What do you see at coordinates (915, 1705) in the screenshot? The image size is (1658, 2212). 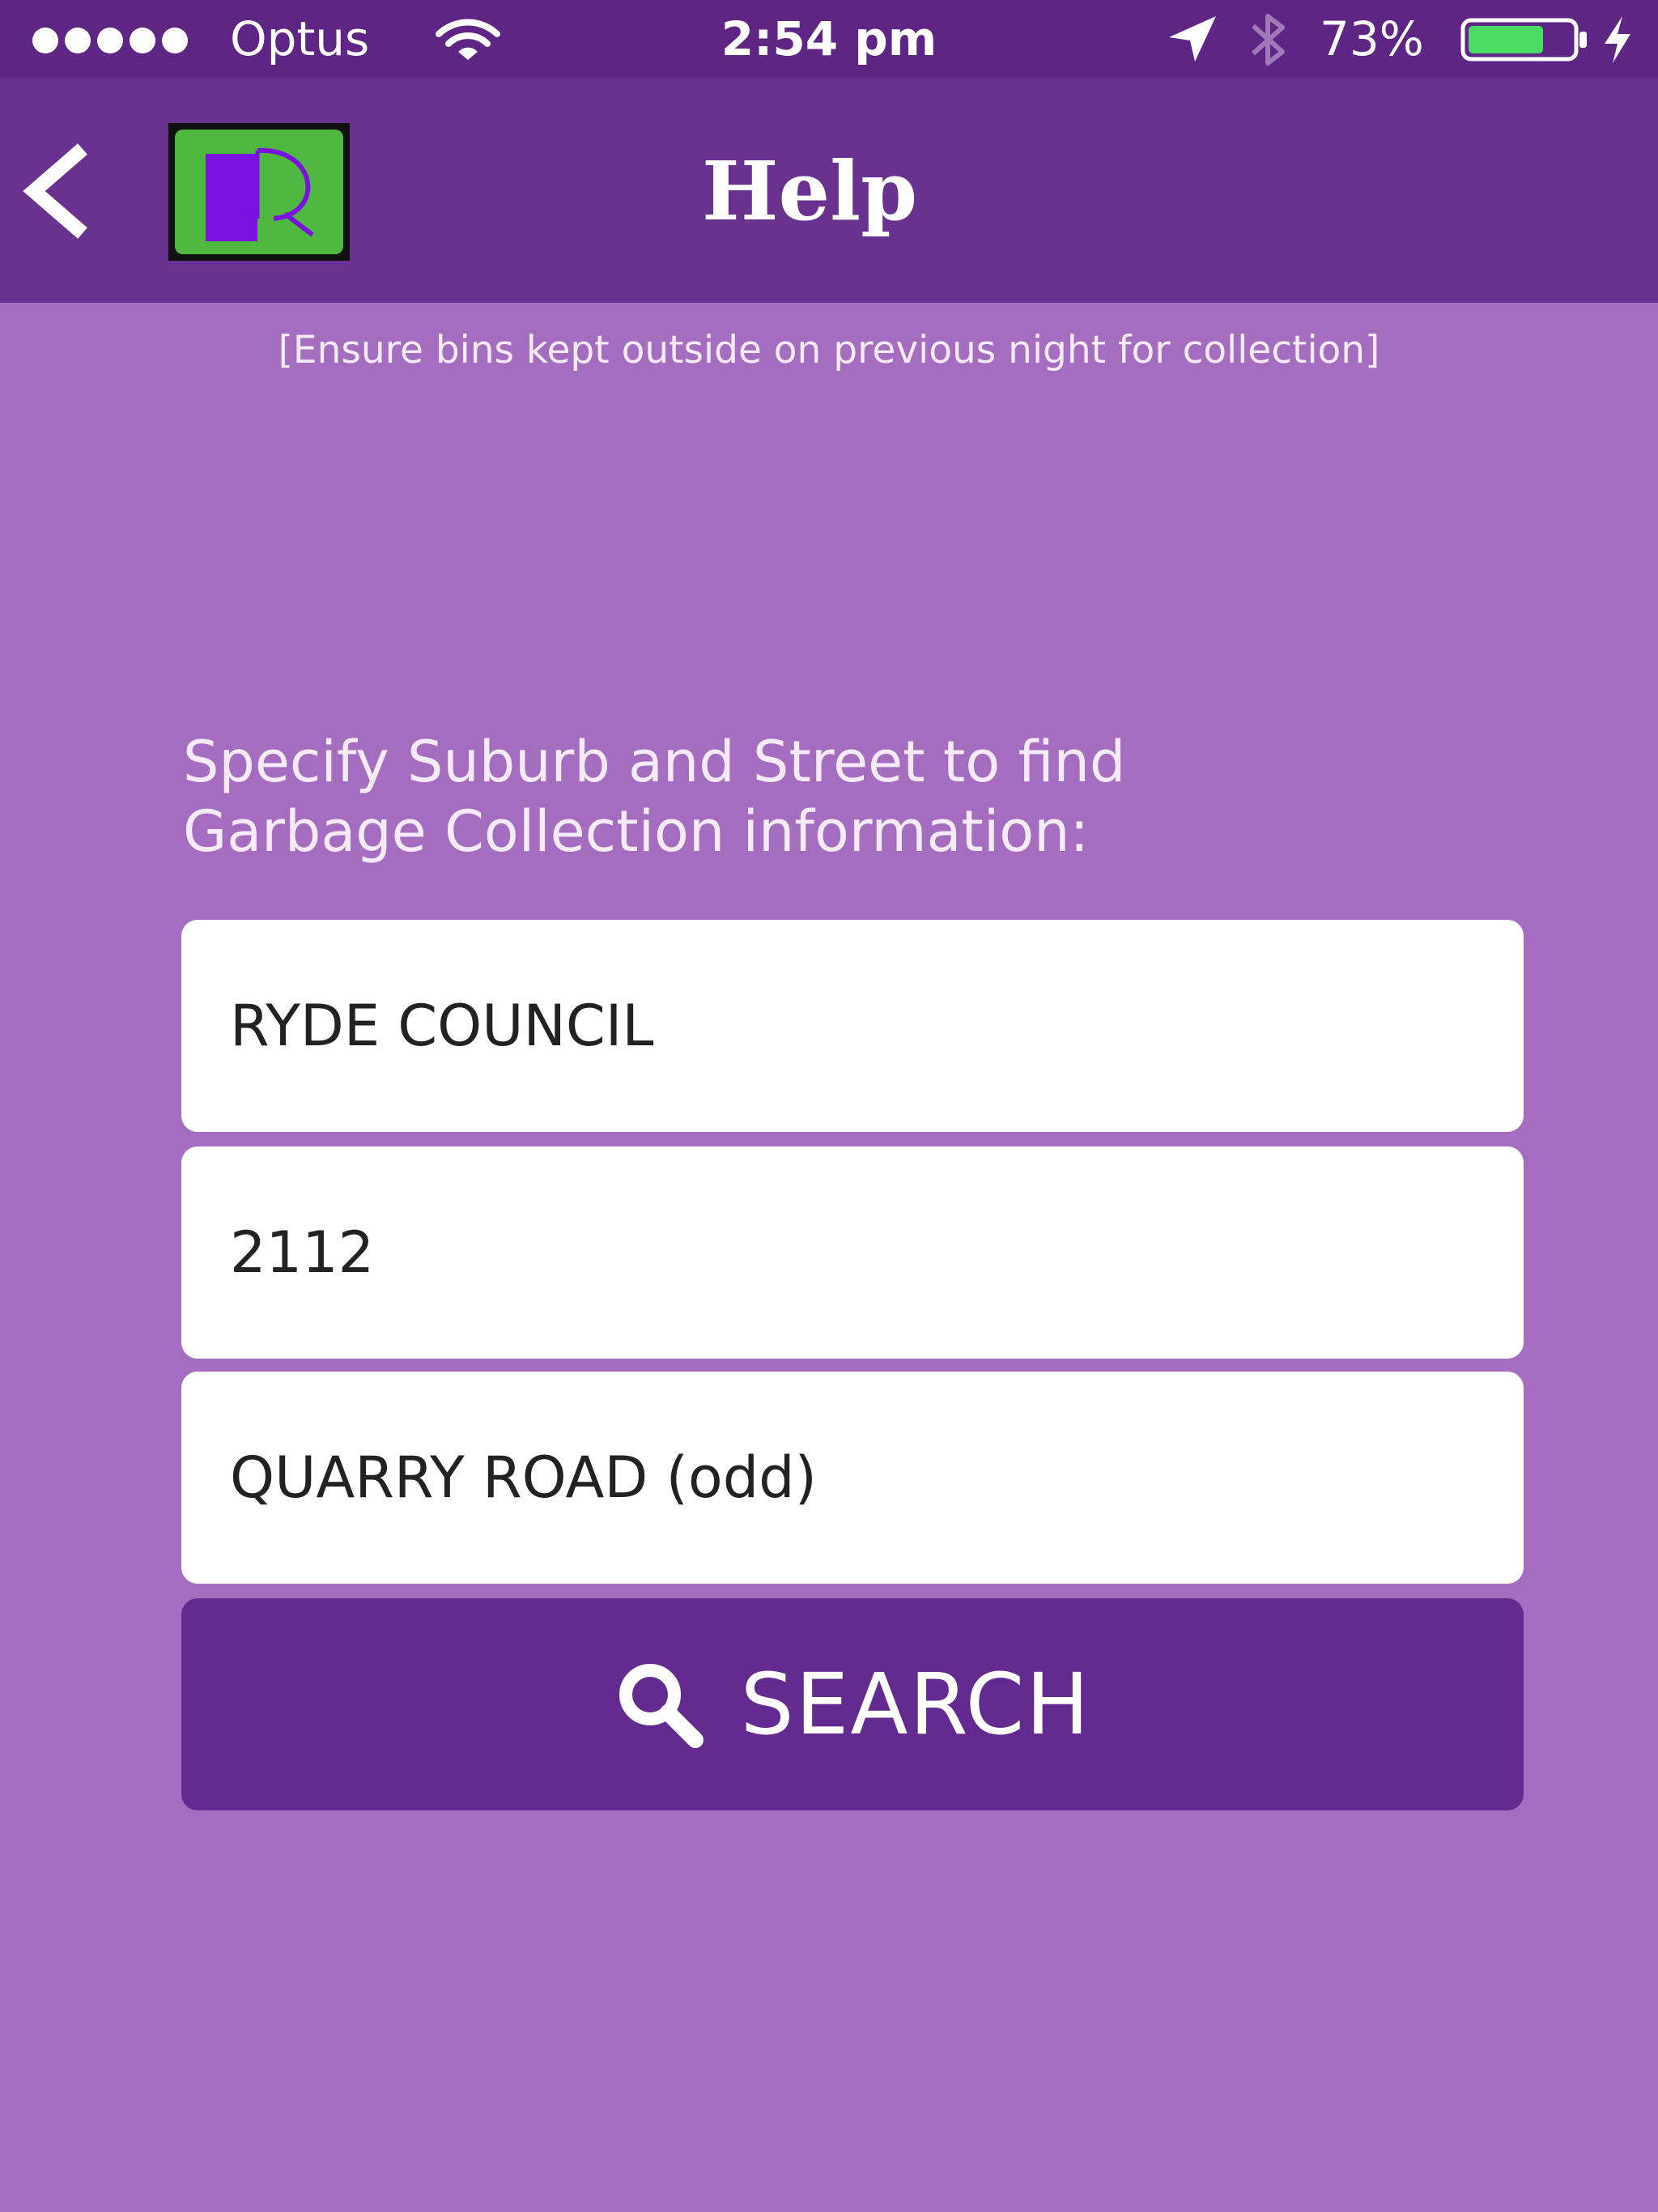 I see `search-button-label: SEARCH` at bounding box center [915, 1705].